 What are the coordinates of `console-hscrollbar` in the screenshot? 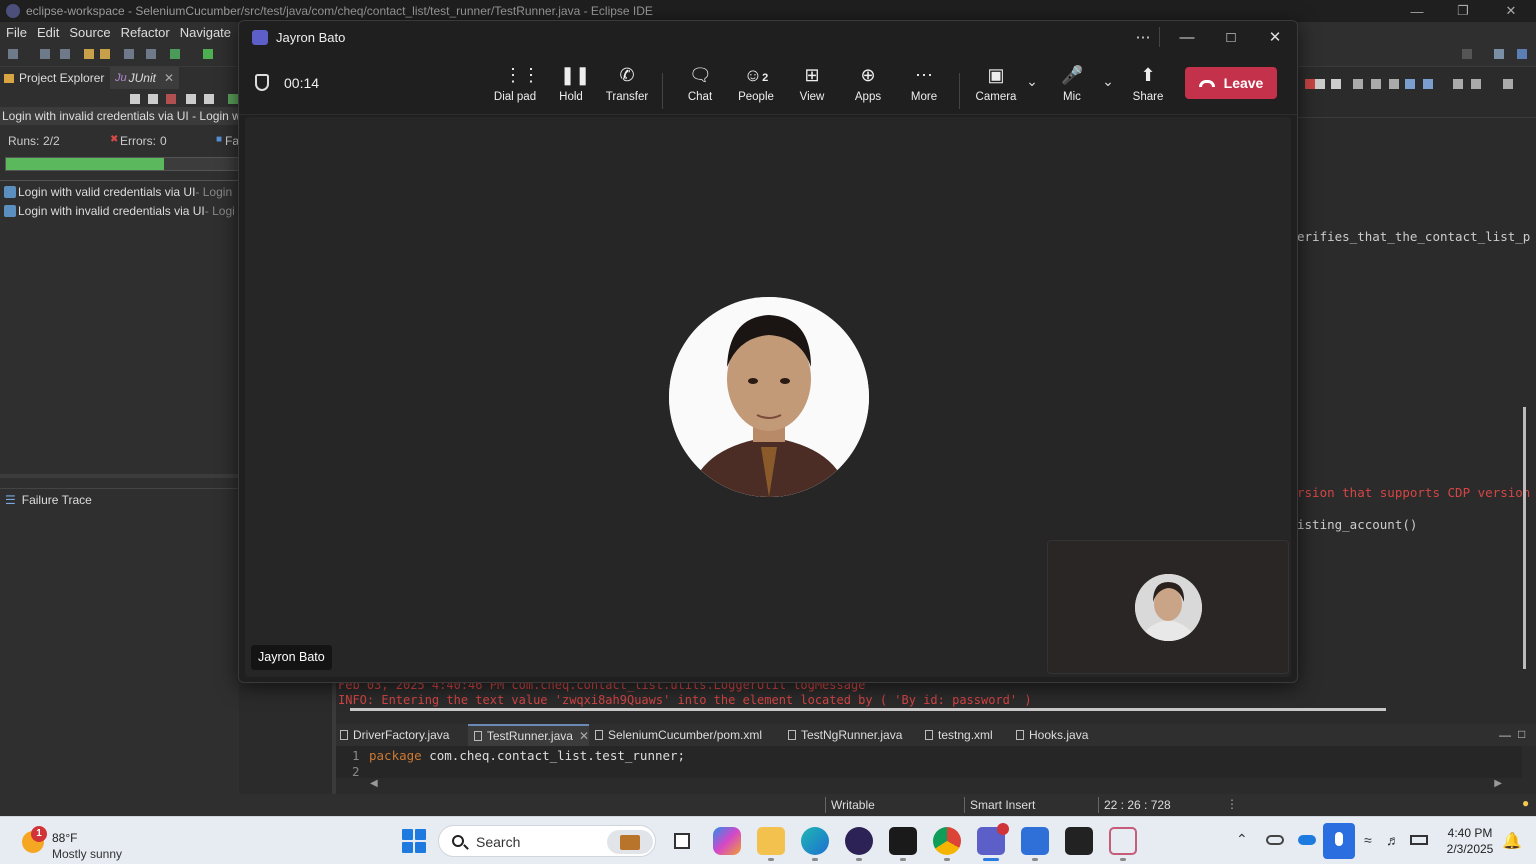 It's located at (868, 709).